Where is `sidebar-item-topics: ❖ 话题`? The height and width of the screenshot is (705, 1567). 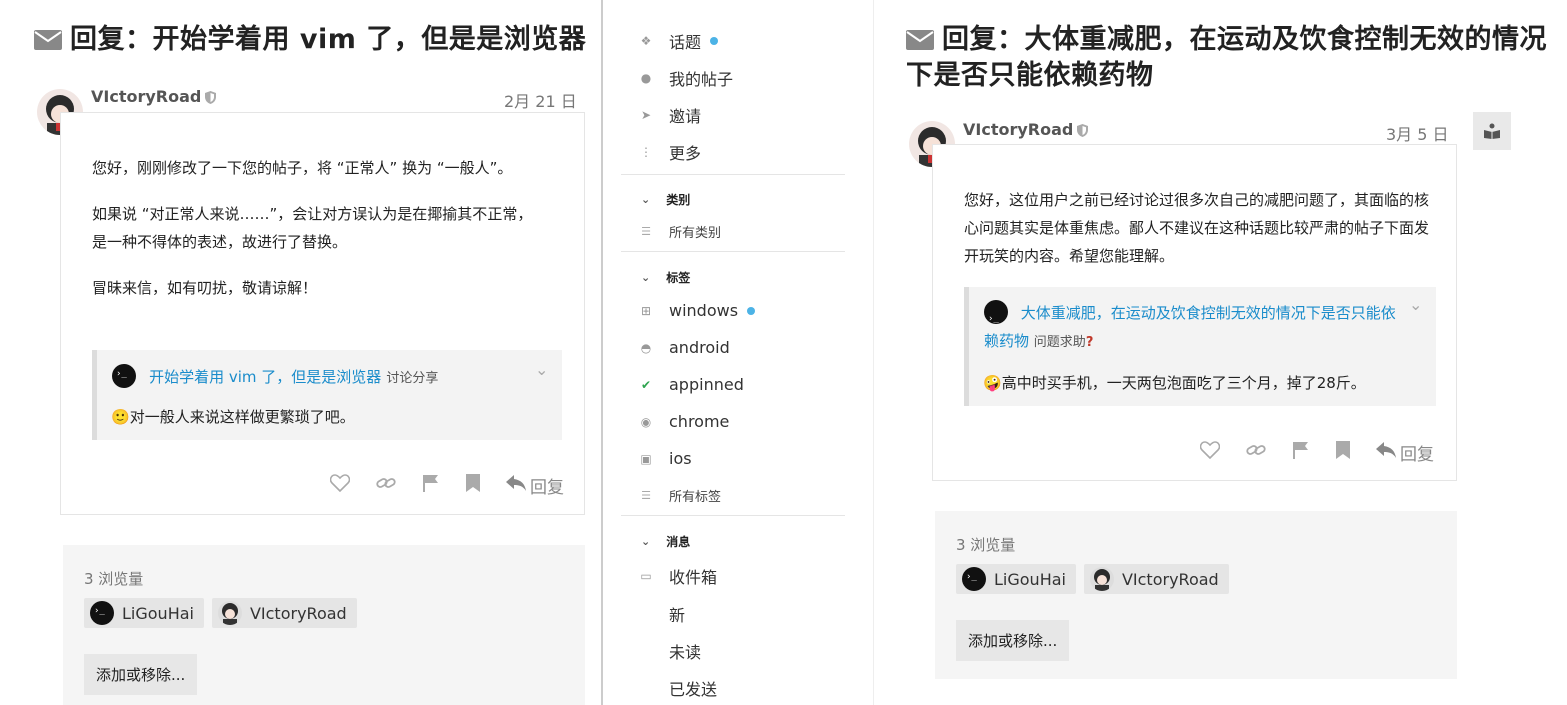
sidebar-item-topics: ❖ 话题 is located at coordinates (679, 41).